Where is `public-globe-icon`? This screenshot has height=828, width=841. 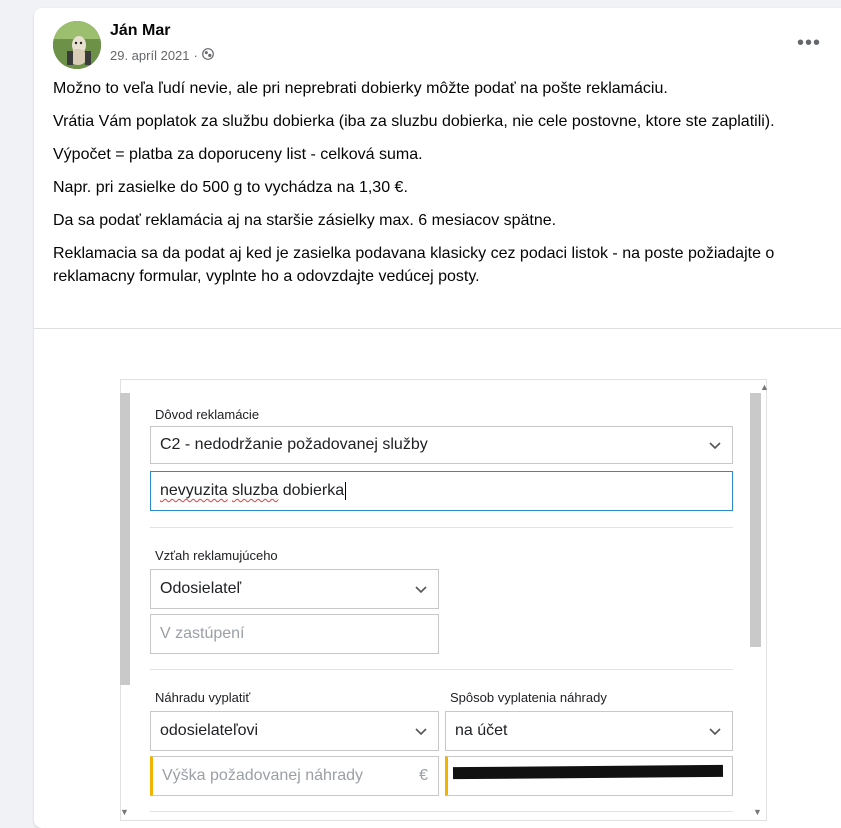 public-globe-icon is located at coordinates (207, 55).